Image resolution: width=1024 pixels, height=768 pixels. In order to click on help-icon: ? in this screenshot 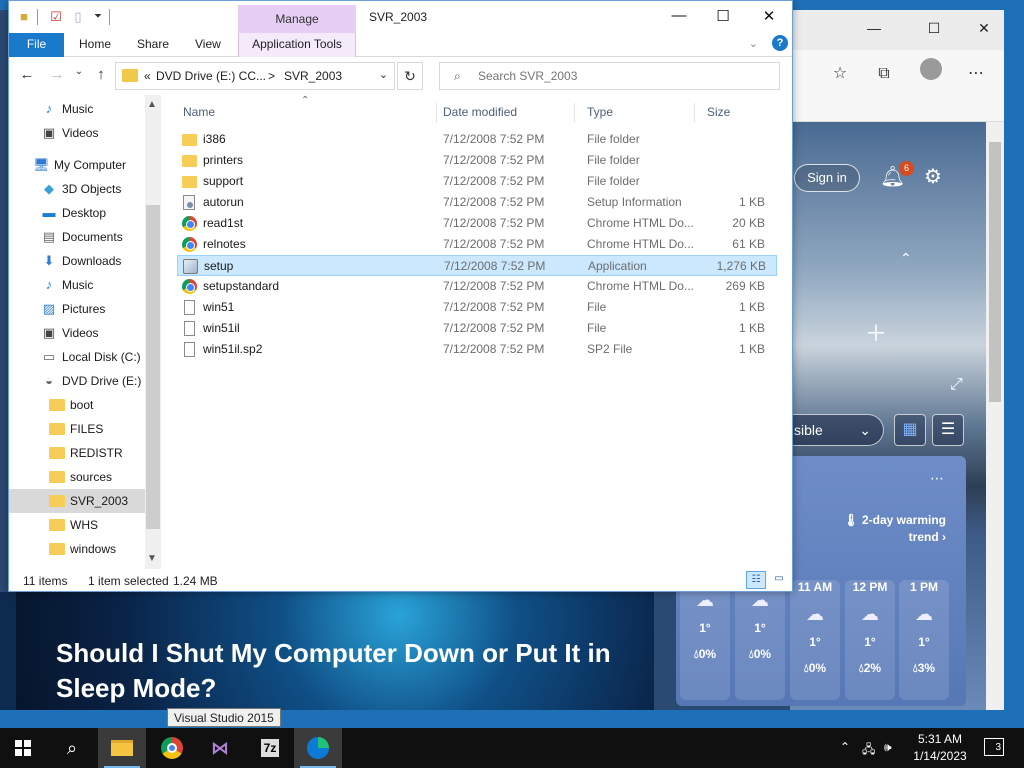, I will do `click(780, 43)`.